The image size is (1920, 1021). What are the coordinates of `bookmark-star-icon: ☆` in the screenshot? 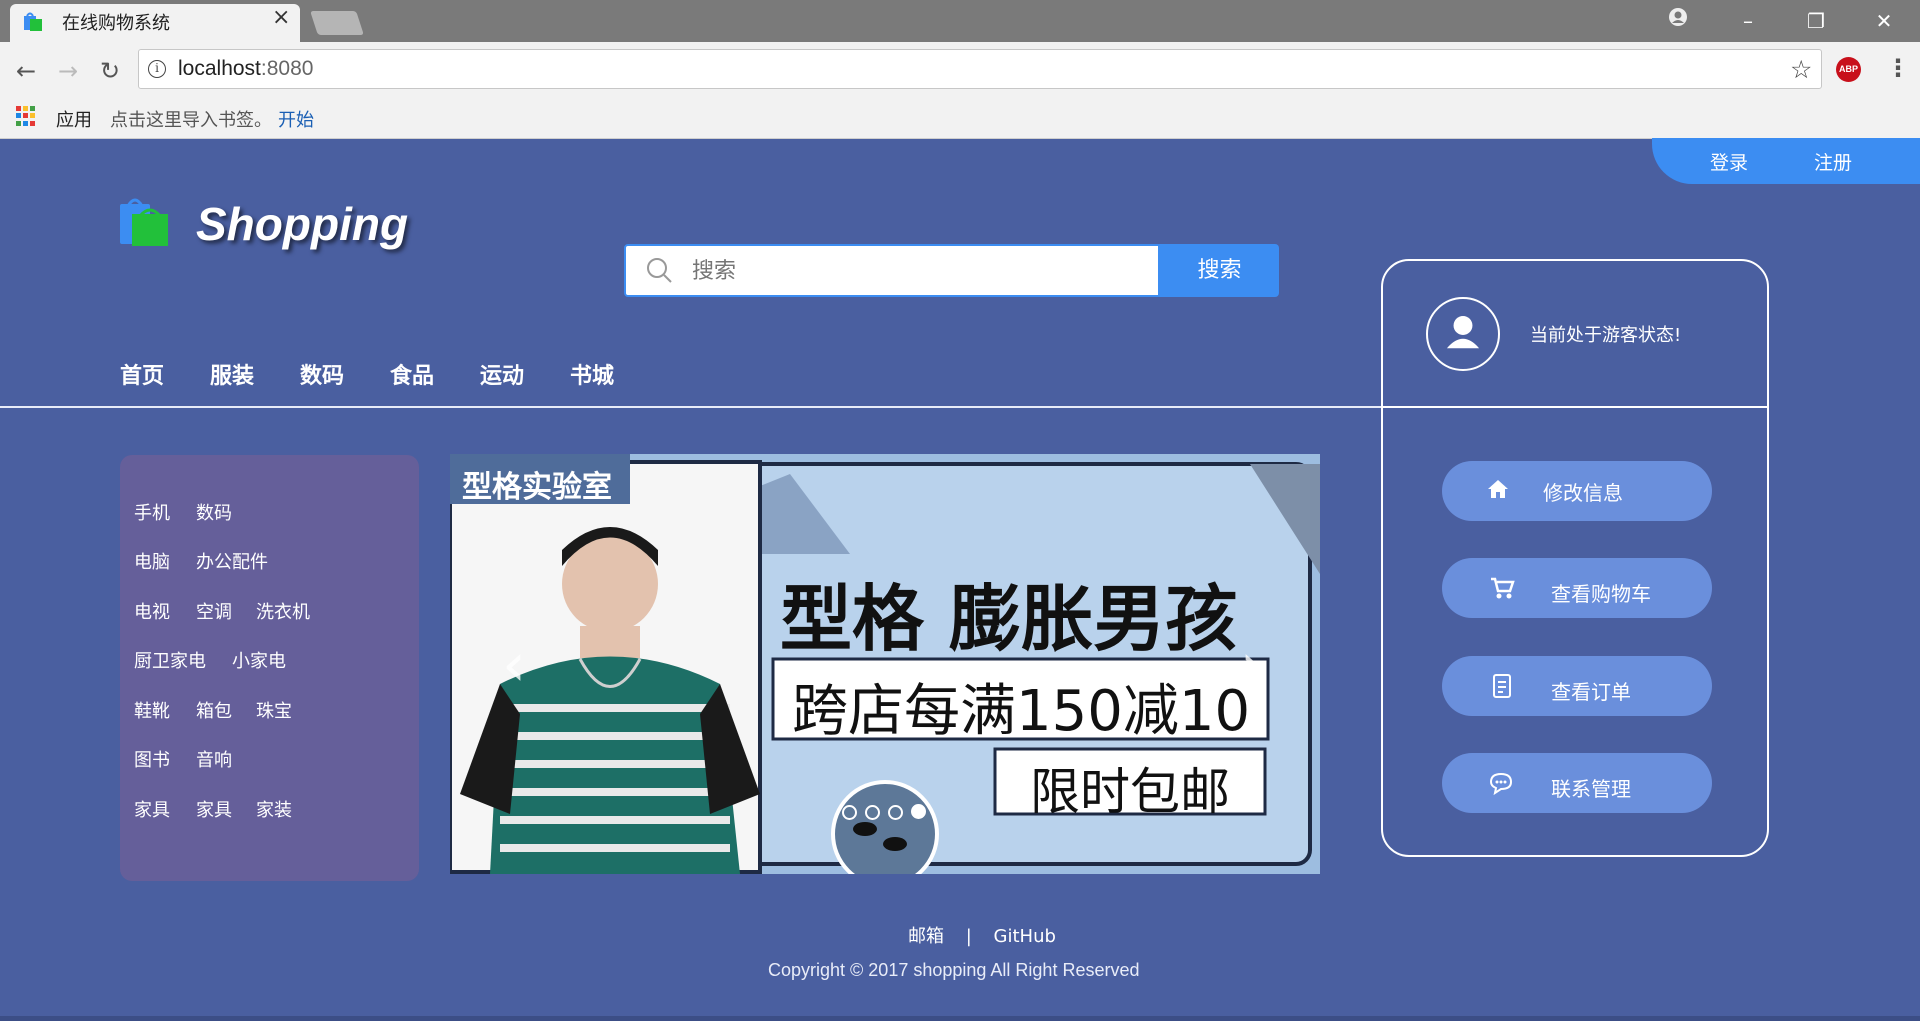 It's located at (1801, 69).